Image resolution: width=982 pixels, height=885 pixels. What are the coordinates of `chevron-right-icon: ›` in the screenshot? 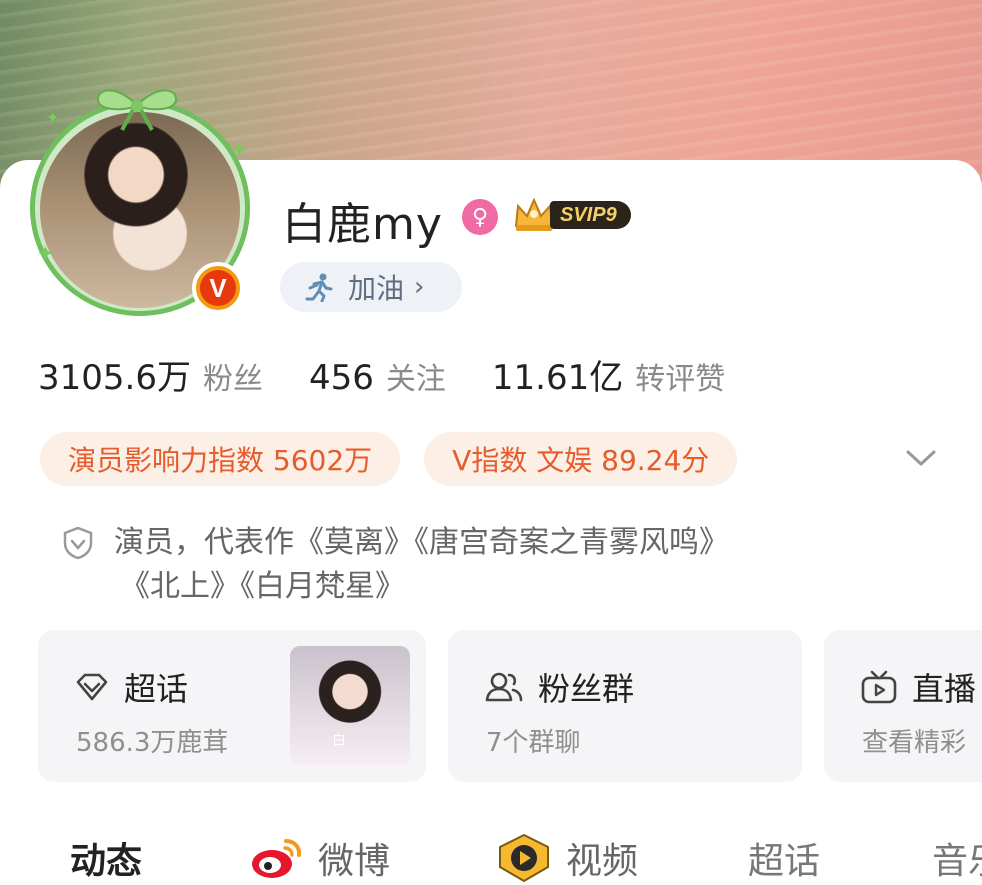 It's located at (419, 287).